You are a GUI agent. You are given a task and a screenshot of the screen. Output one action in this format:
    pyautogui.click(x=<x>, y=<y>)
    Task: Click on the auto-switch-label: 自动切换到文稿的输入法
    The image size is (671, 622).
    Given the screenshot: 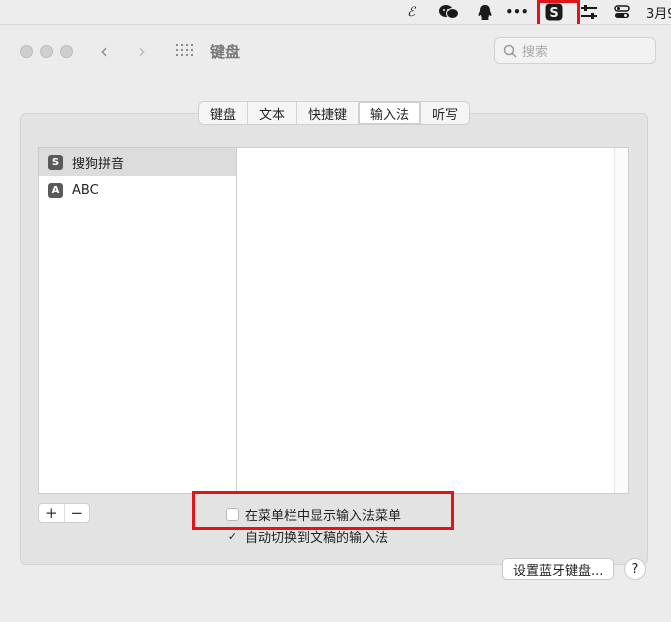 What is the action you would take?
    pyautogui.click(x=317, y=538)
    